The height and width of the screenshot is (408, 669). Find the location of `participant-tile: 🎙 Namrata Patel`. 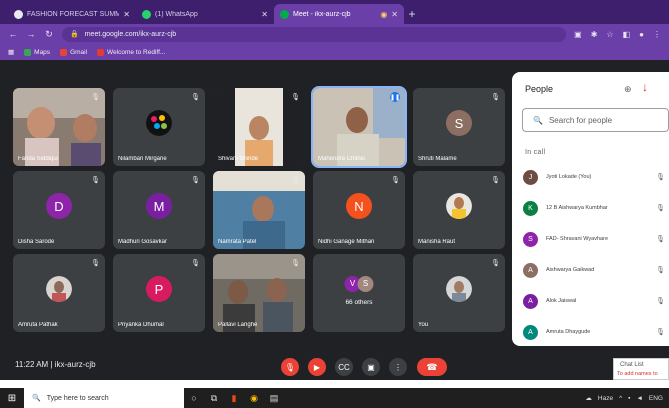

participant-tile: 🎙 Namrata Patel is located at coordinates (259, 210).